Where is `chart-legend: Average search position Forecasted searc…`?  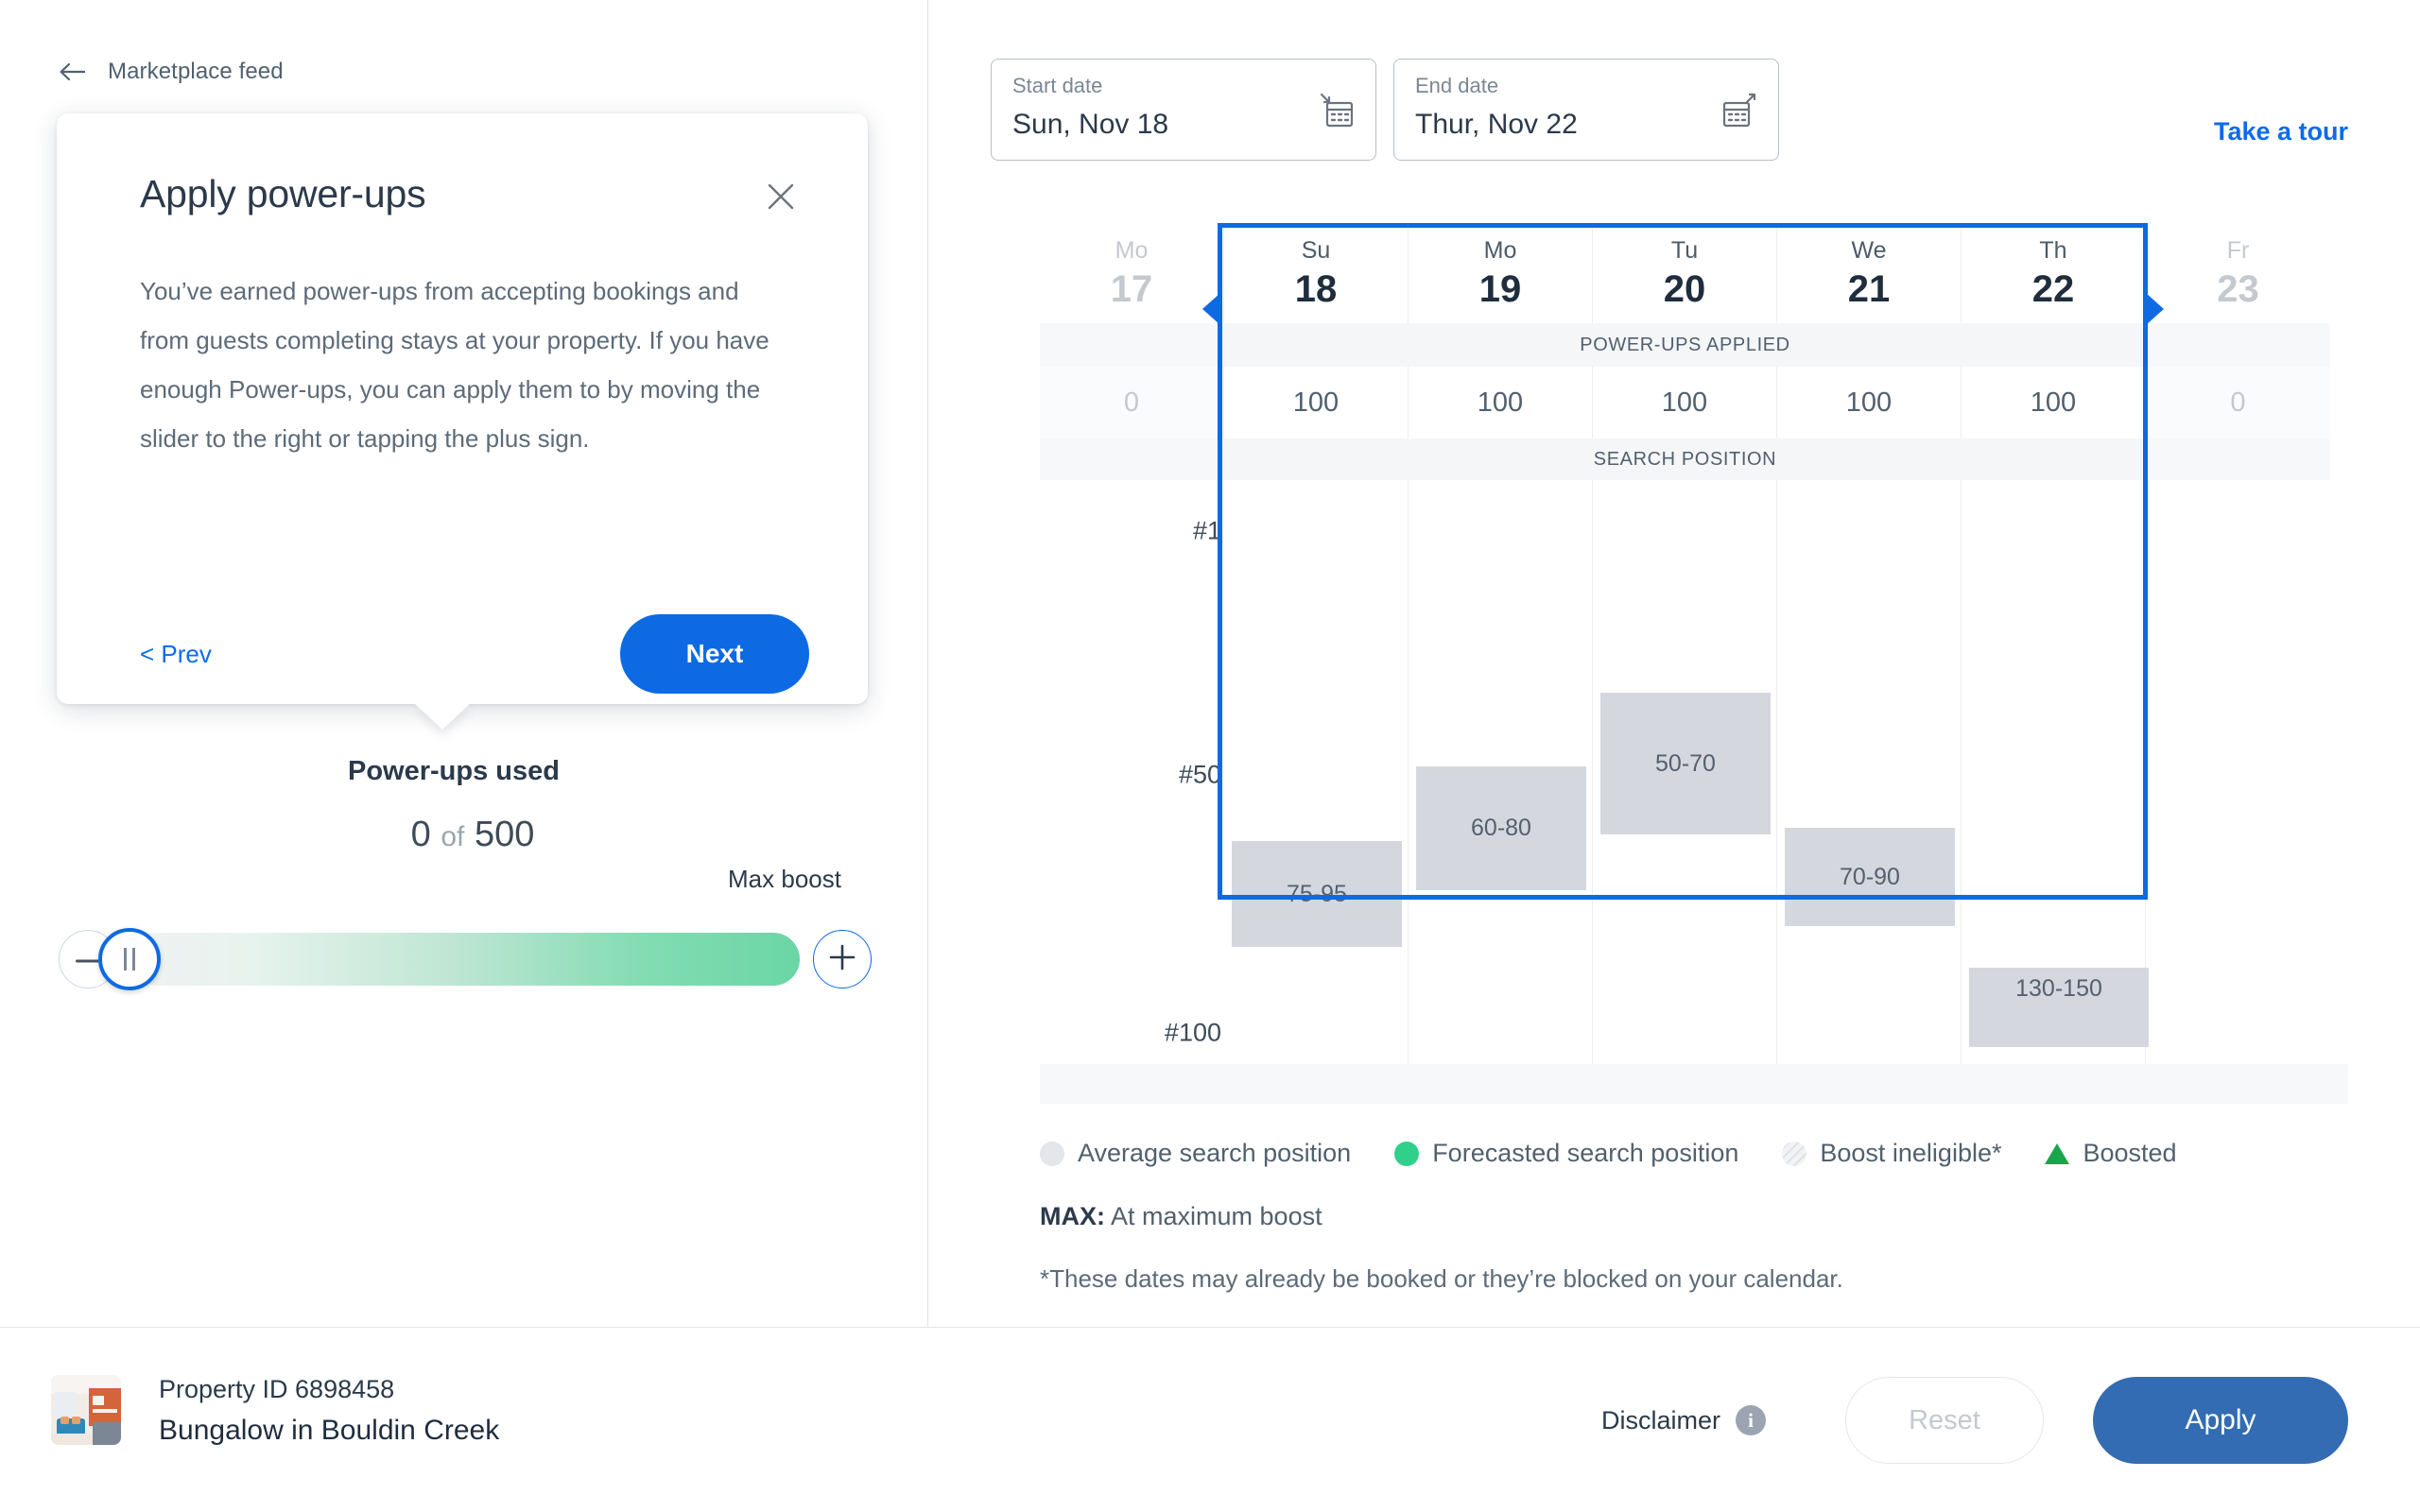 chart-legend: Average search position Forecasted searc… is located at coordinates (1623, 1153).